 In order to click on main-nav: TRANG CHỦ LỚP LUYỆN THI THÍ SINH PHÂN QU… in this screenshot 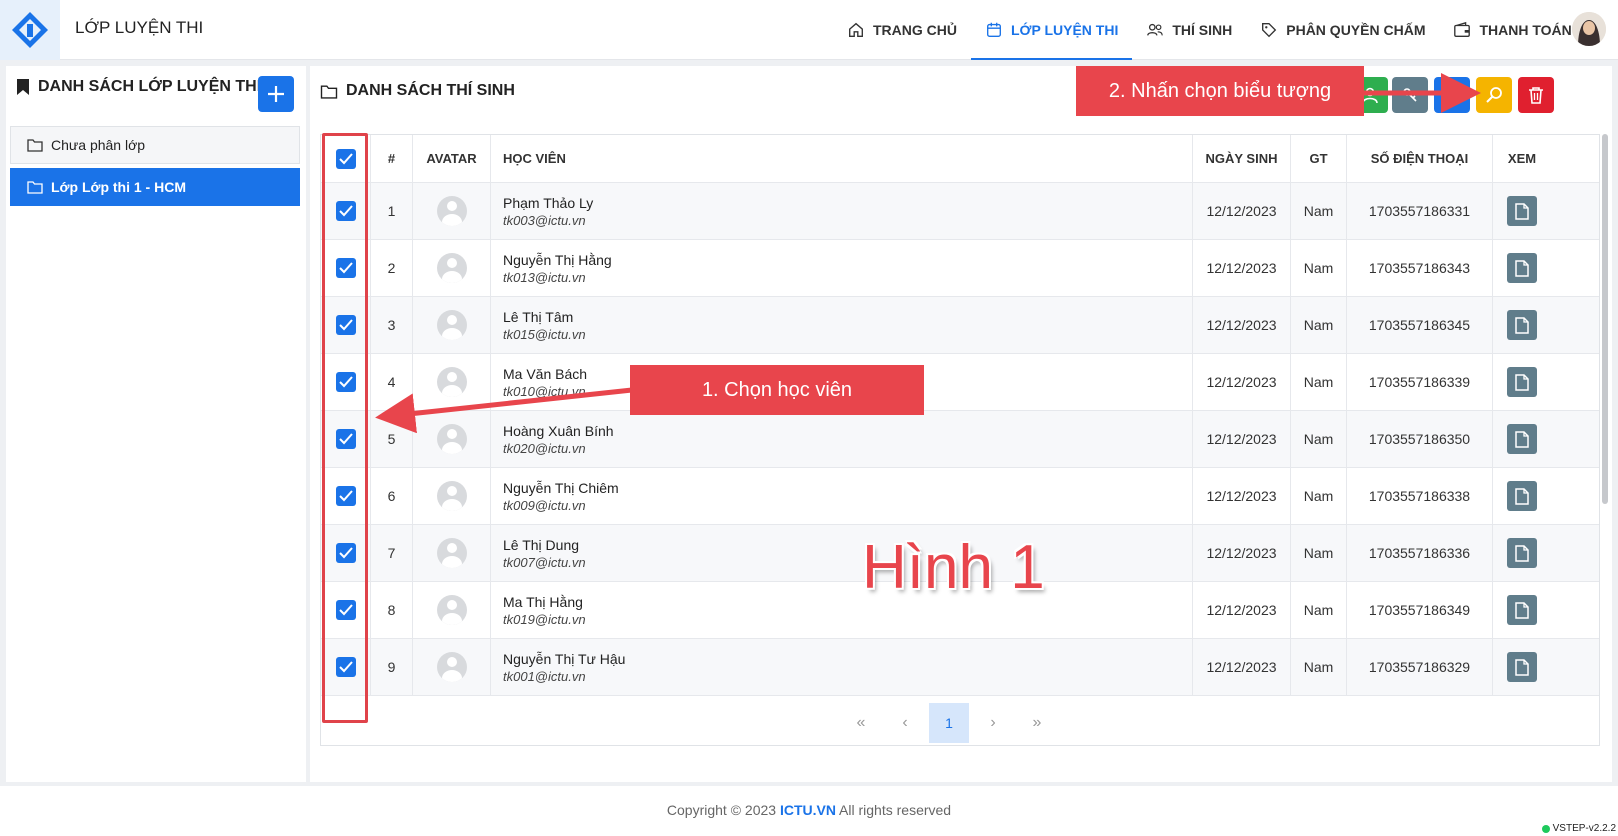, I will do `click(1209, 30)`.